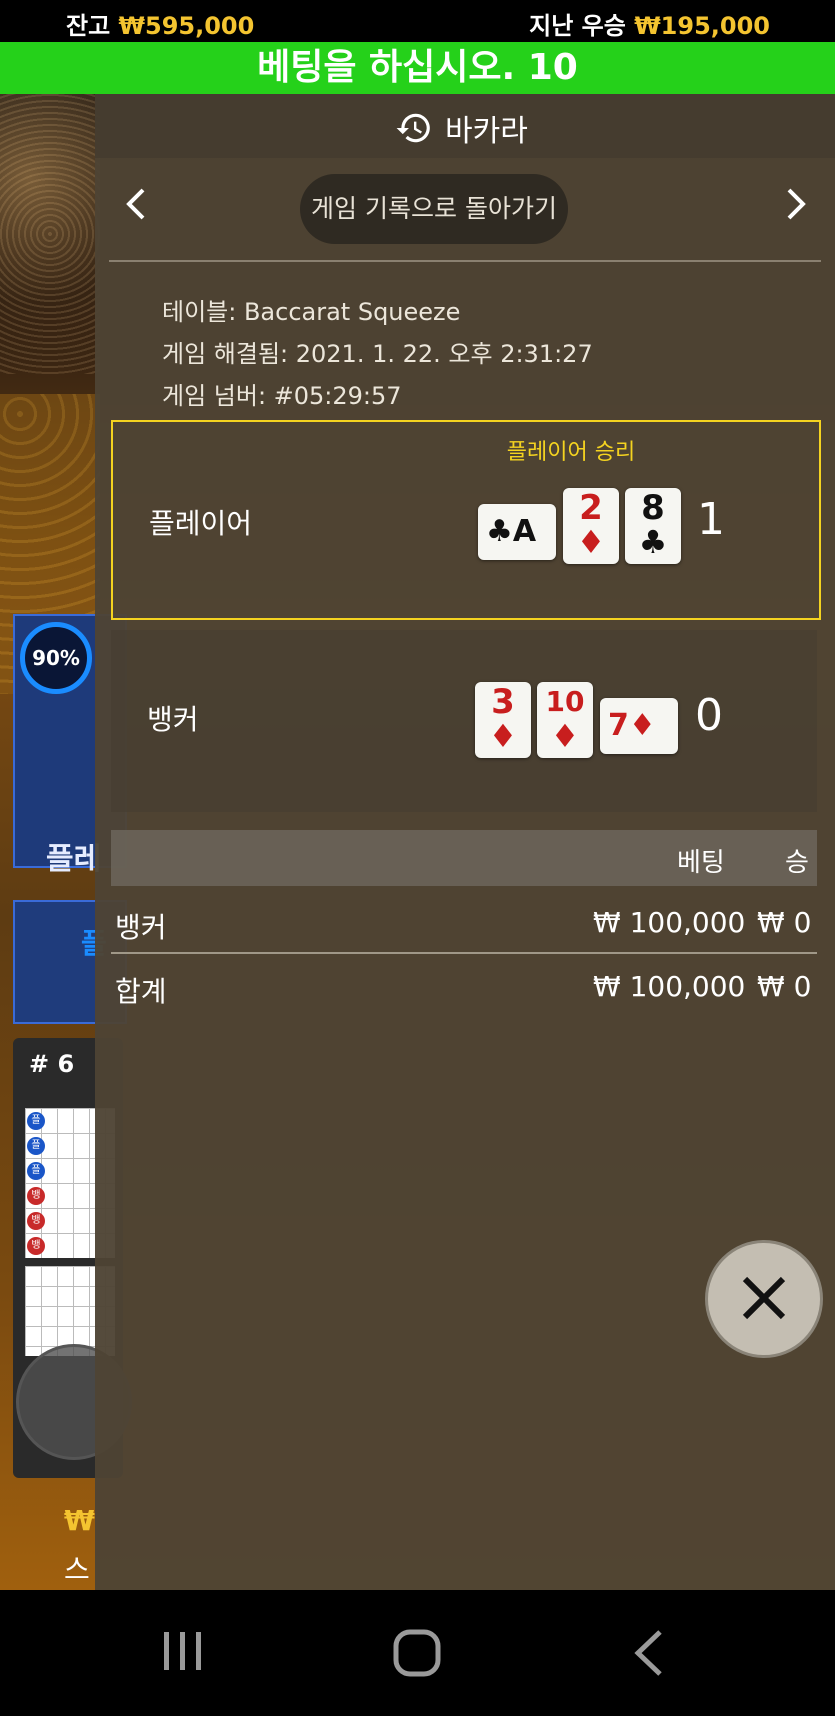 The height and width of the screenshot is (1716, 835). I want to click on home-icon, so click(417, 1659).